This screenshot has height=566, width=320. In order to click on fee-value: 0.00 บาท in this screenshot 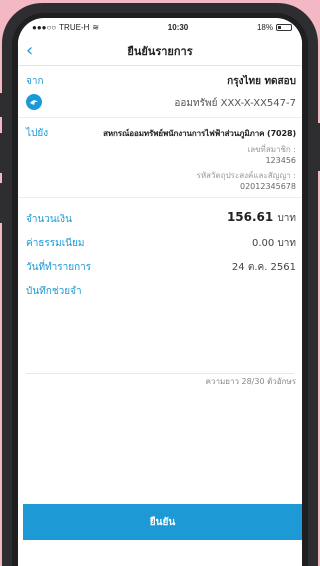, I will do `click(274, 243)`.